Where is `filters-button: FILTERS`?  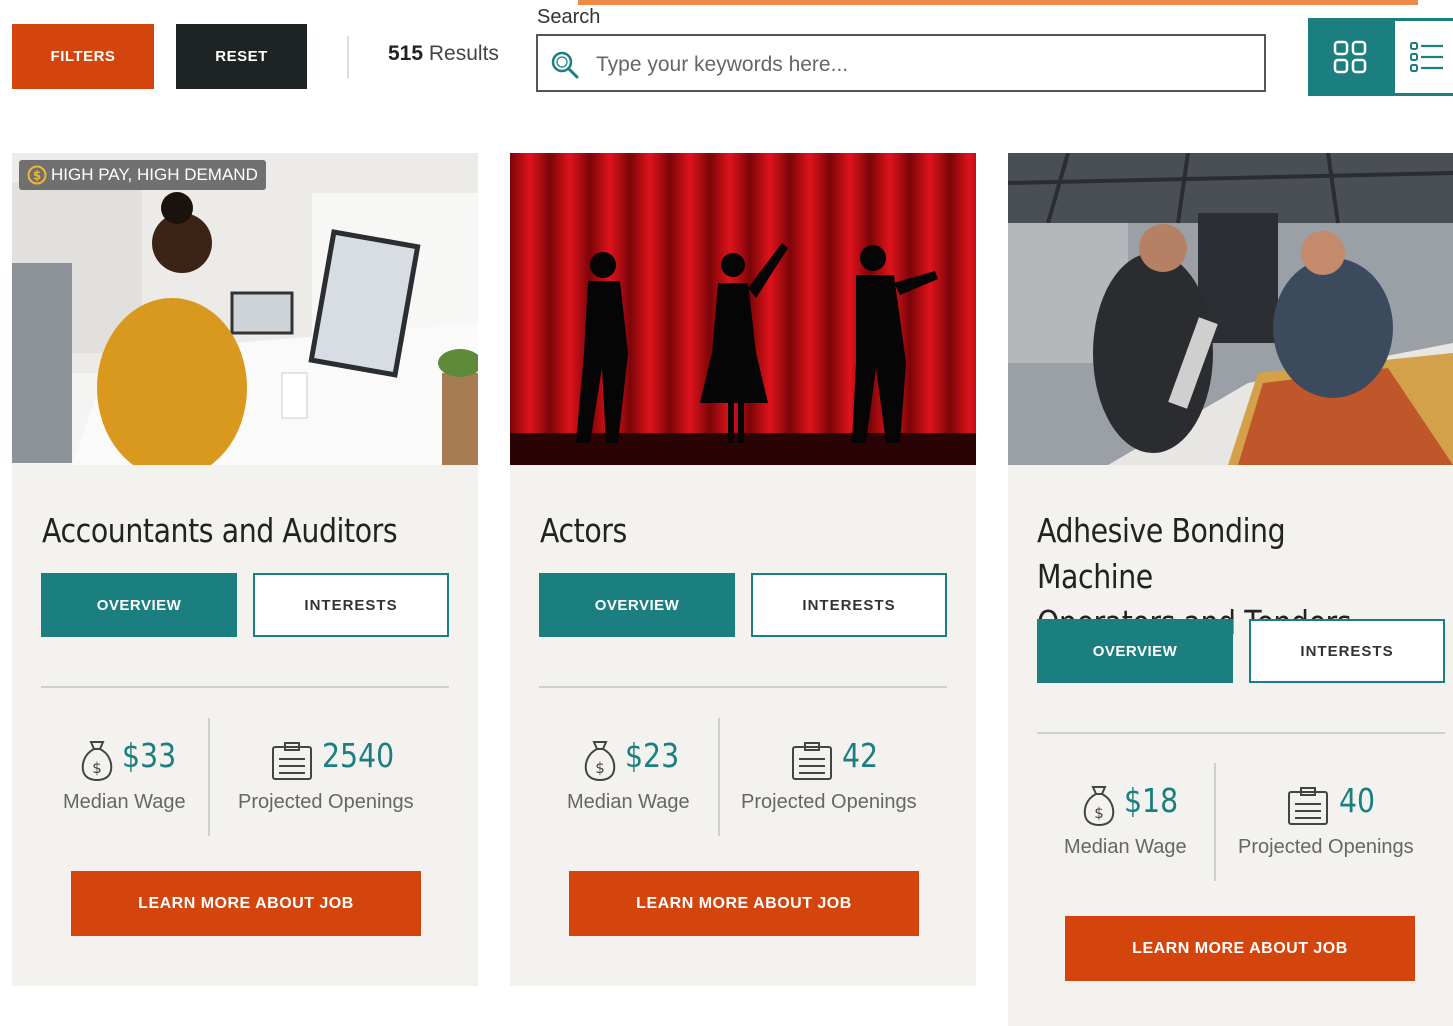 filters-button: FILTERS is located at coordinates (83, 56).